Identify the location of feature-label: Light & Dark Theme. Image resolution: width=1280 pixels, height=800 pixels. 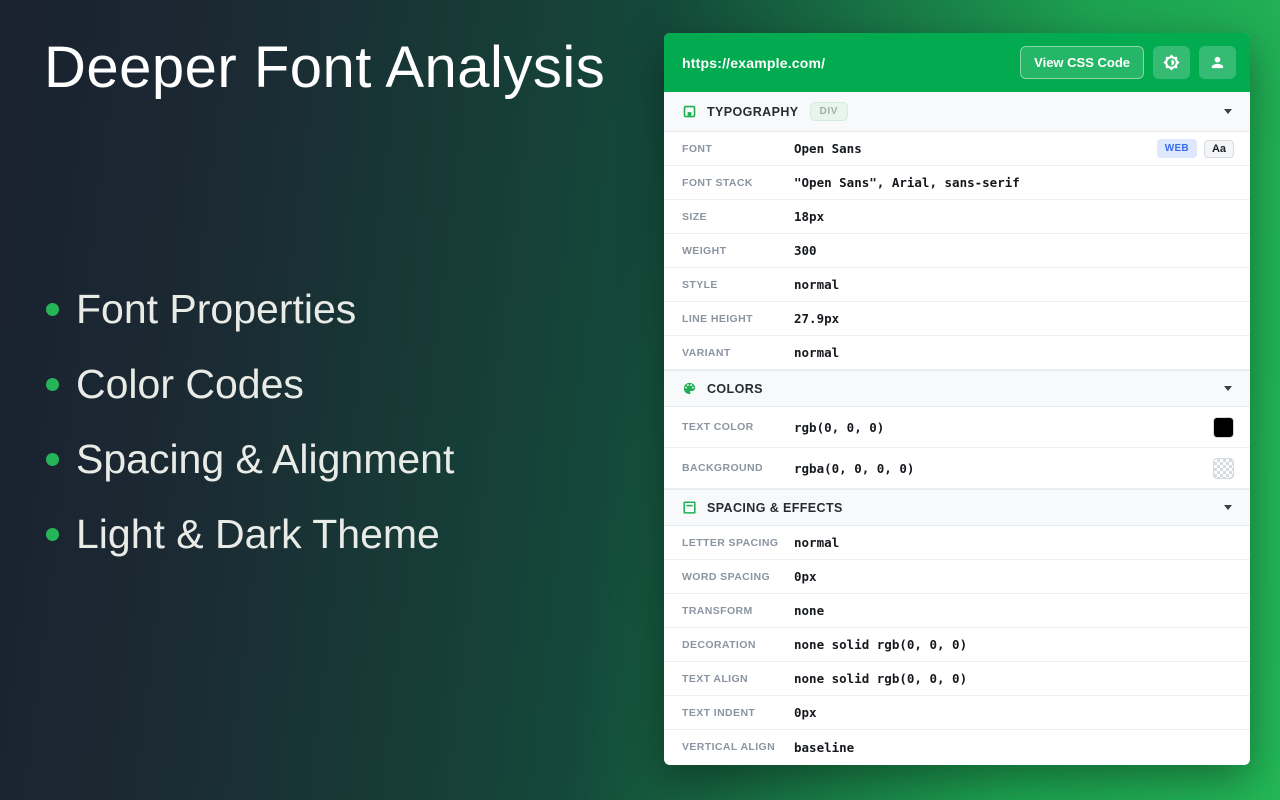
(258, 534).